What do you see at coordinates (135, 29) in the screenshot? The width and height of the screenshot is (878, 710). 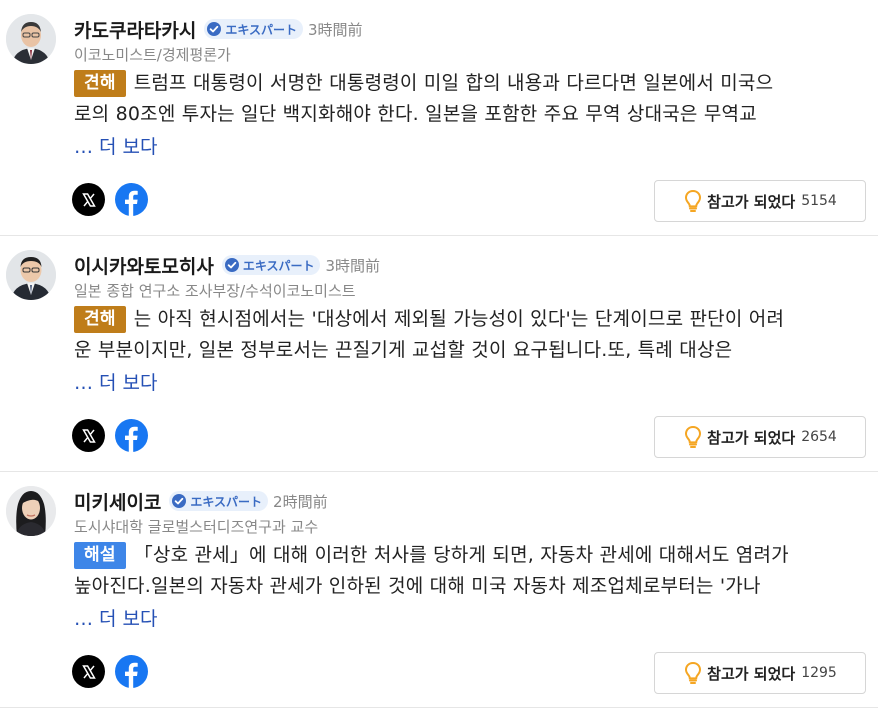 I see `author-name: 카도쿠라타카시` at bounding box center [135, 29].